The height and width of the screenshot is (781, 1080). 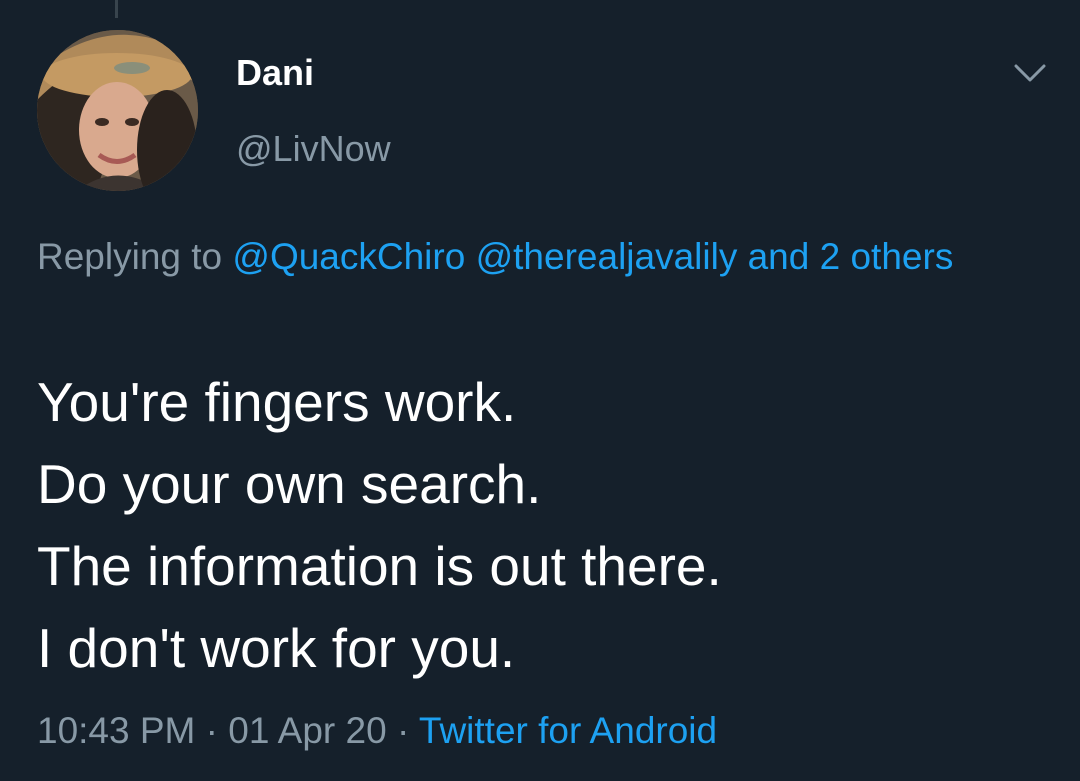 What do you see at coordinates (307, 730) in the screenshot?
I see `tweet-date: 01 Apr 20` at bounding box center [307, 730].